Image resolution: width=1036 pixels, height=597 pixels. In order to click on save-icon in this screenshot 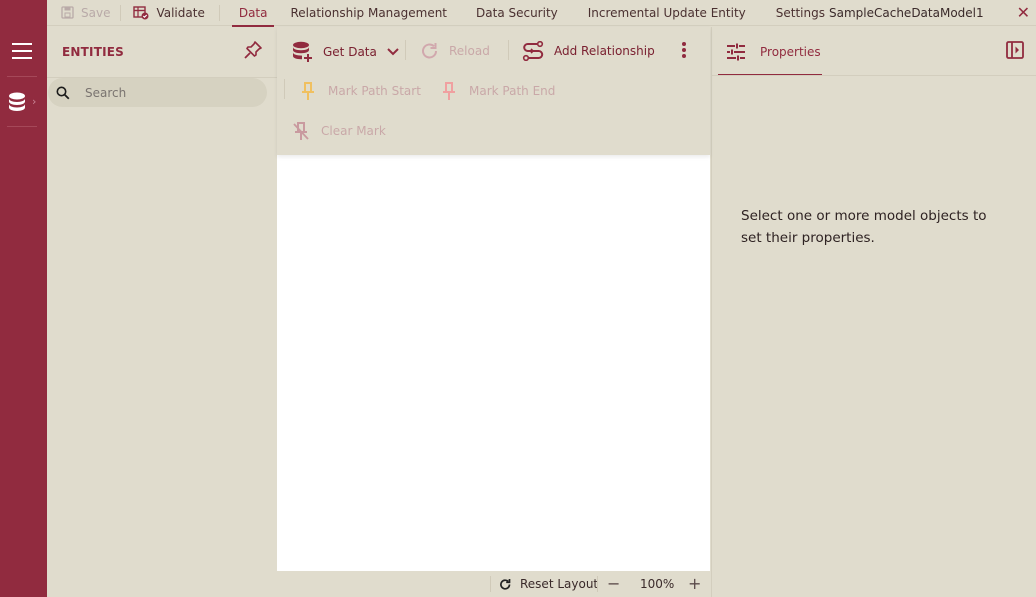, I will do `click(67, 12)`.